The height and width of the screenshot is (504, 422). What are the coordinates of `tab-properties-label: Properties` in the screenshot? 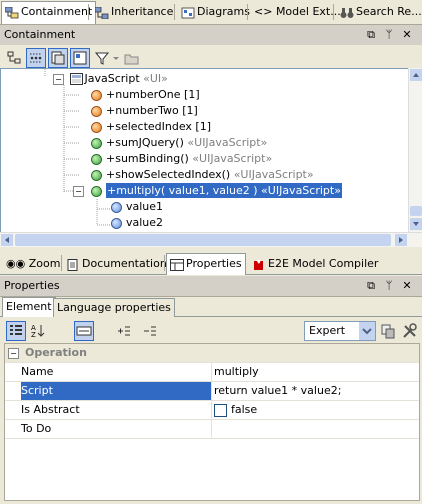 It's located at (214, 263).